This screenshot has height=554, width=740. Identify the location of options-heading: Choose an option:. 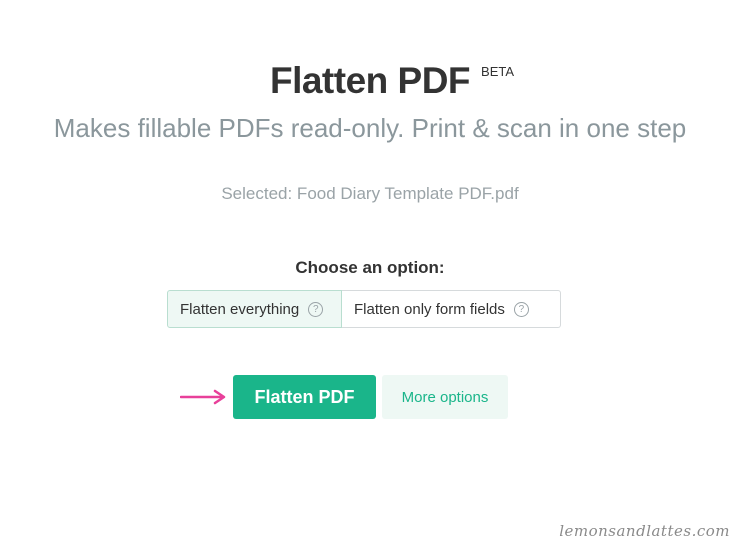
(370, 267).